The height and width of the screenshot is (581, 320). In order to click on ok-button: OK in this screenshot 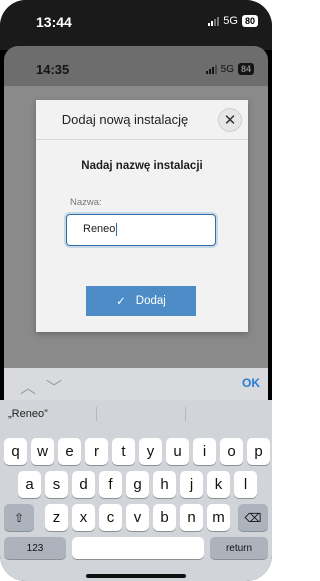, I will do `click(251, 383)`.